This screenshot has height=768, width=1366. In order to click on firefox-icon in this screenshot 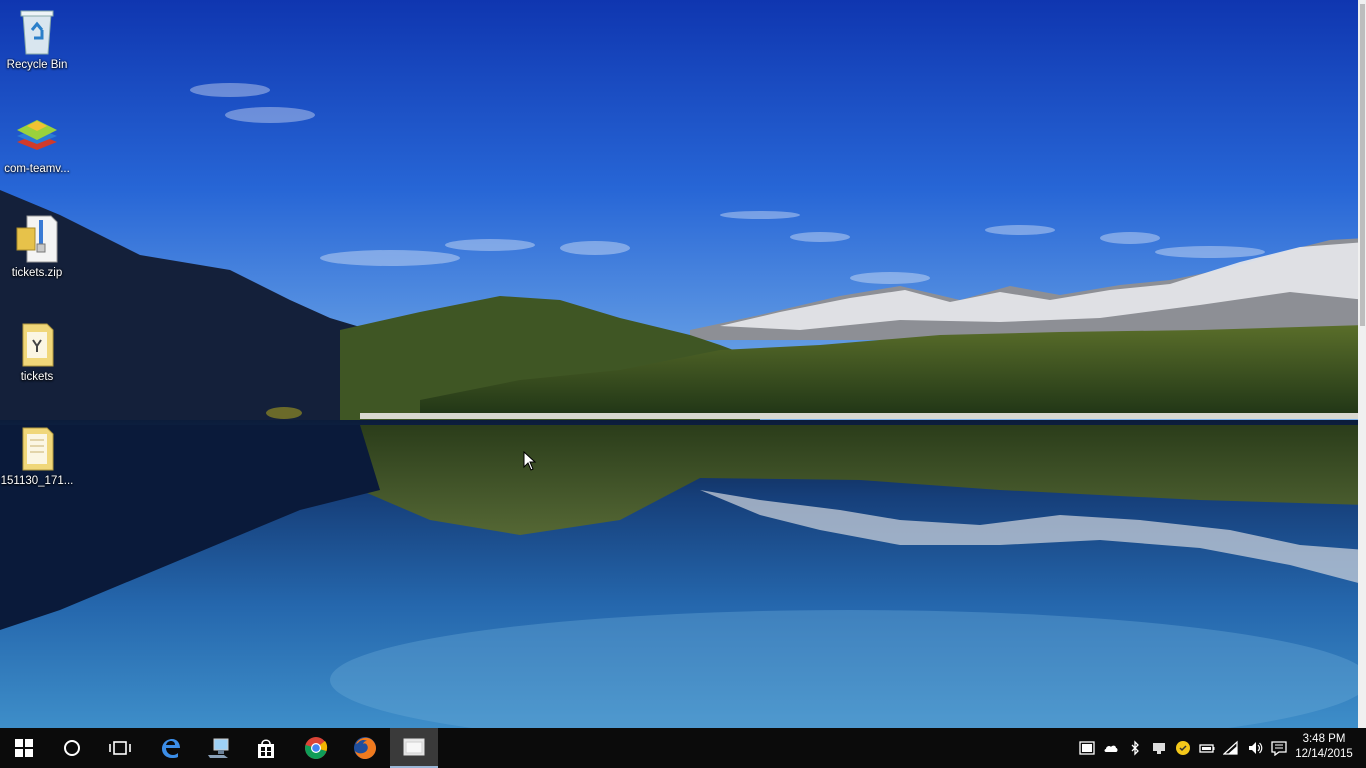, I will do `click(365, 748)`.